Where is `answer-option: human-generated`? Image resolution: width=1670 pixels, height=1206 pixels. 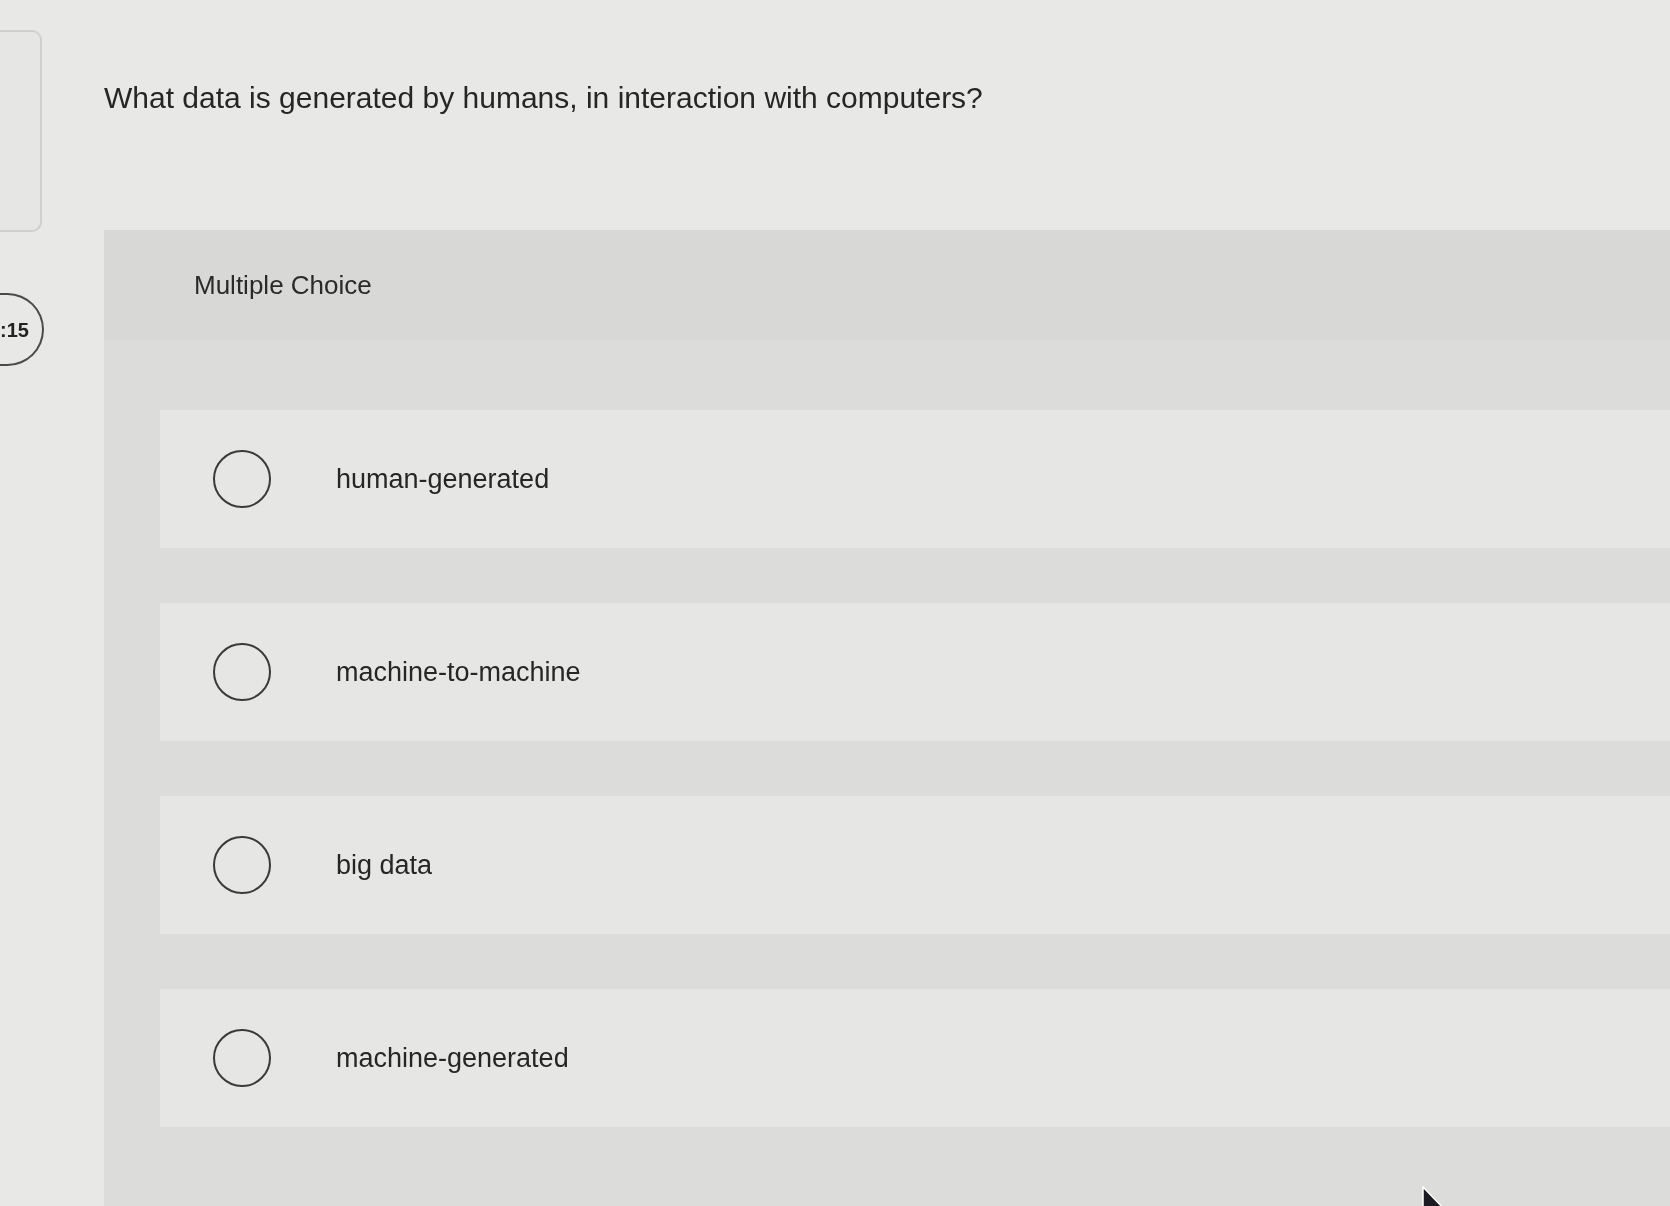 answer-option: human-generated is located at coordinates (915, 479).